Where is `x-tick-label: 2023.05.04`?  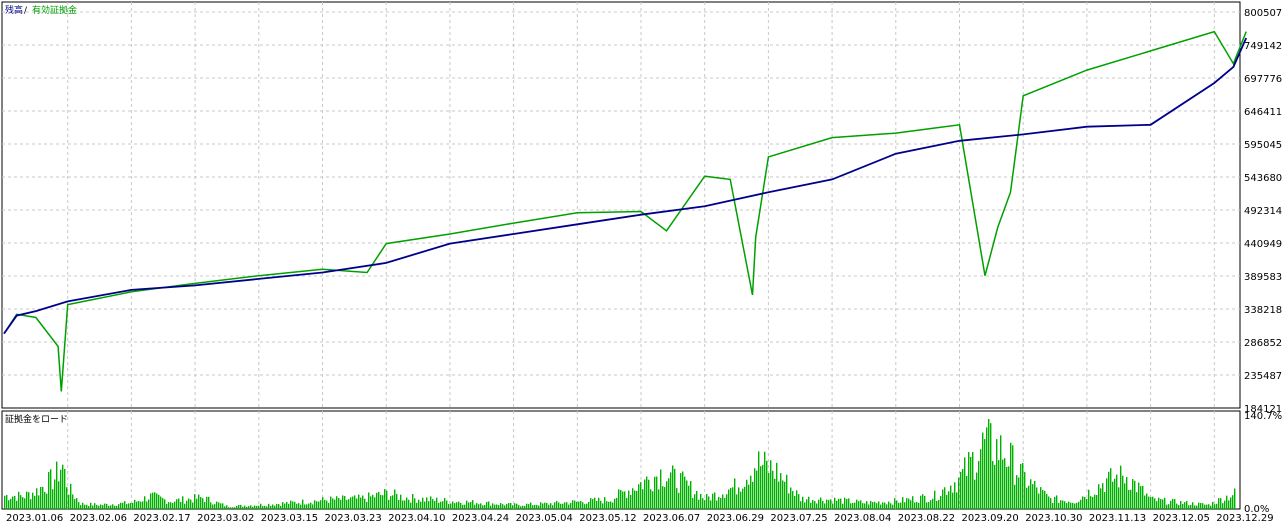
x-tick-label: 2023.05.04 is located at coordinates (544, 518).